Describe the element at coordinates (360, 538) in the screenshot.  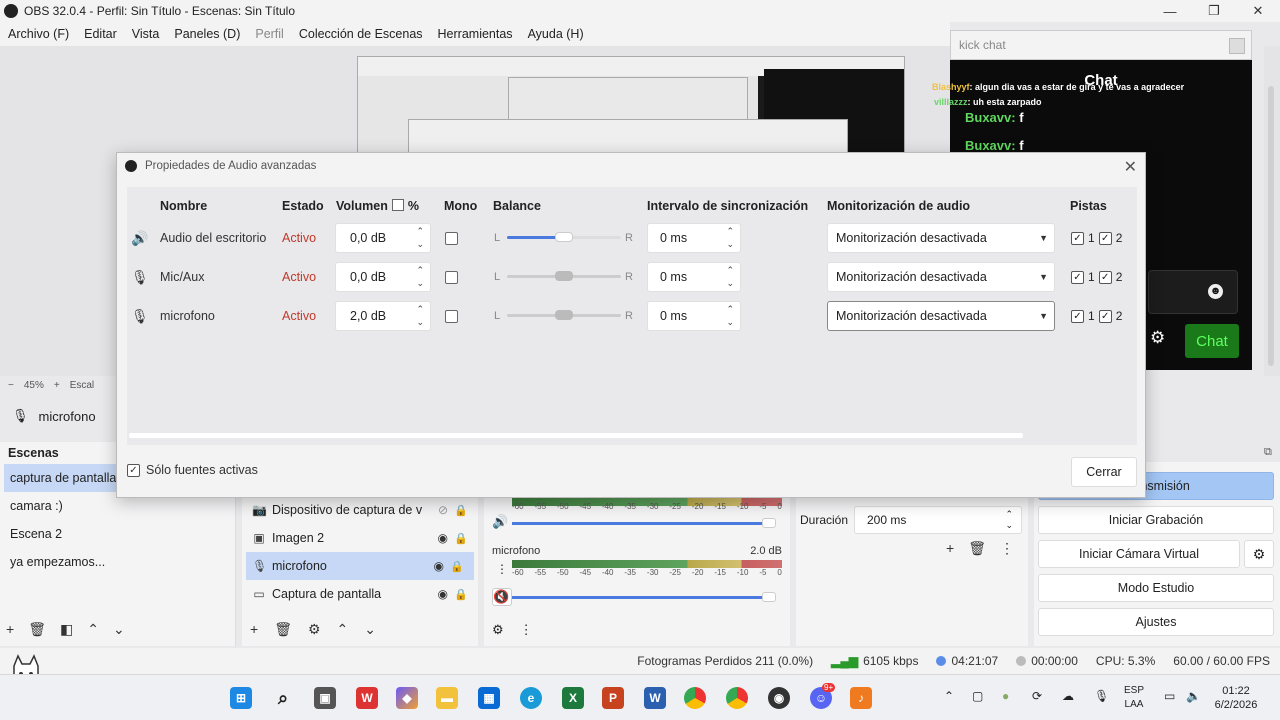
I see `source-item: ▣ Imagen 2 ◉ 🔒` at that location.